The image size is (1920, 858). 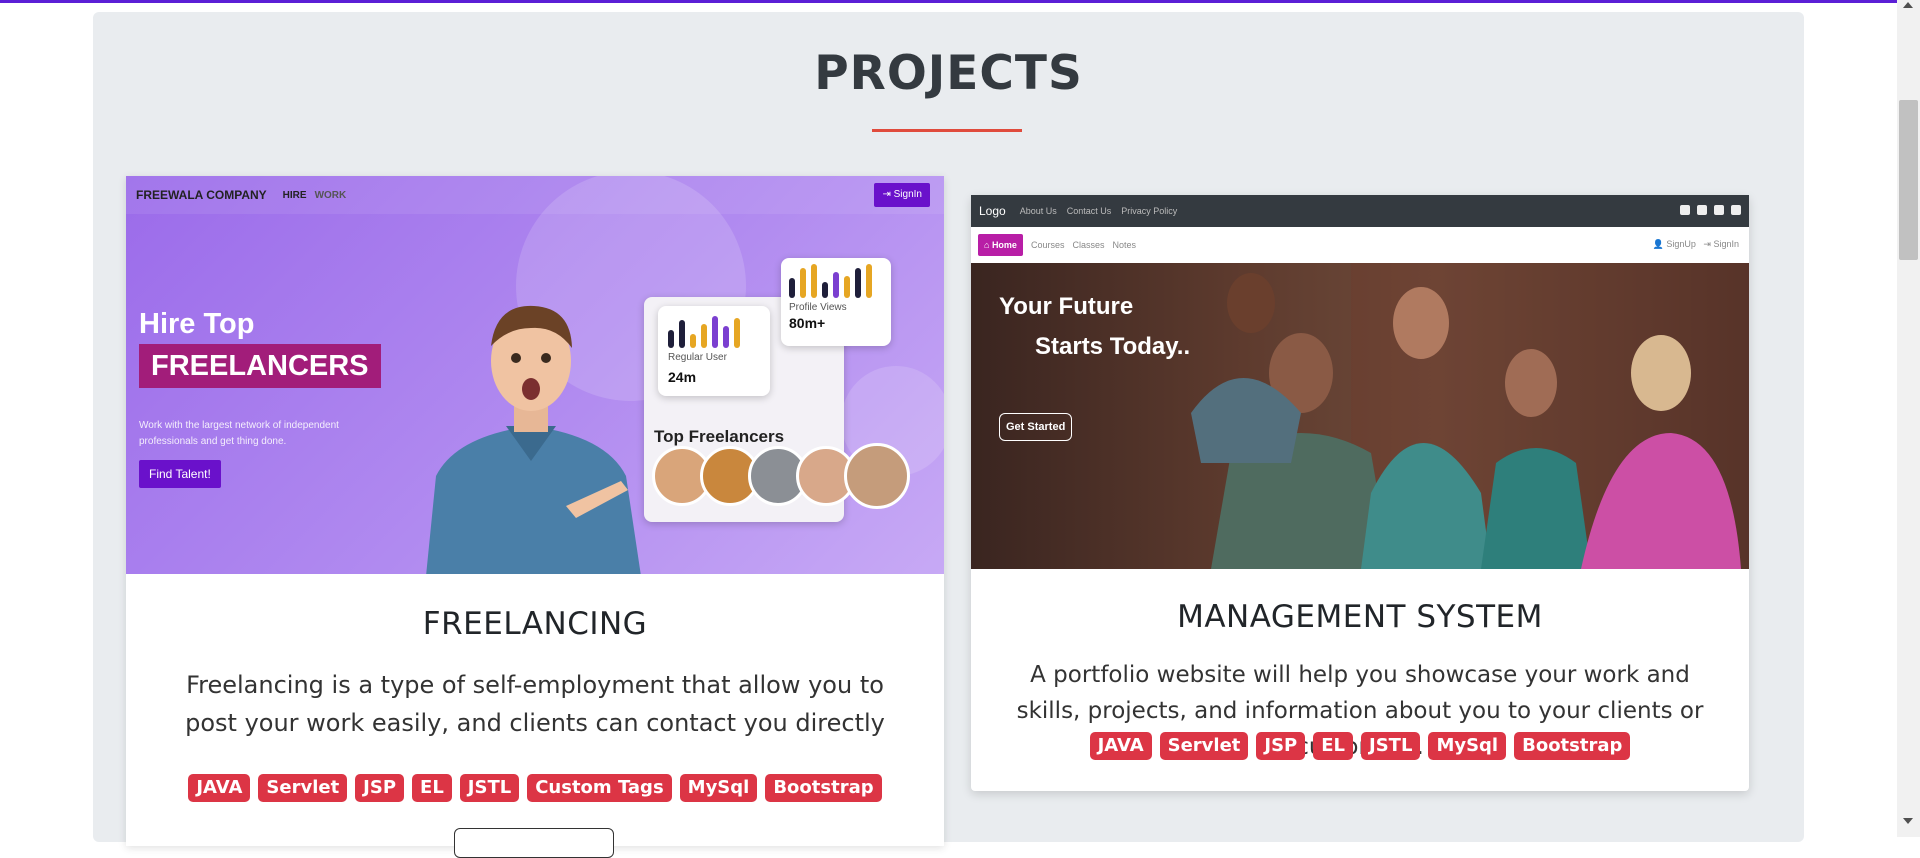 What do you see at coordinates (1149, 211) in the screenshot?
I see `management-nav-link: Privacy Policy` at bounding box center [1149, 211].